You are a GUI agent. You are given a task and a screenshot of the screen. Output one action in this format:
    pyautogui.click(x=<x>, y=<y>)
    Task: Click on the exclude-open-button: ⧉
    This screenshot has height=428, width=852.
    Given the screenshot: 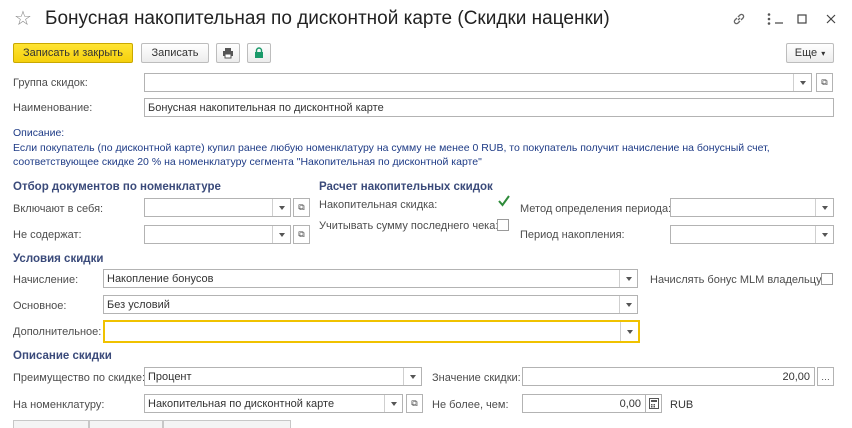 What is the action you would take?
    pyautogui.click(x=301, y=234)
    